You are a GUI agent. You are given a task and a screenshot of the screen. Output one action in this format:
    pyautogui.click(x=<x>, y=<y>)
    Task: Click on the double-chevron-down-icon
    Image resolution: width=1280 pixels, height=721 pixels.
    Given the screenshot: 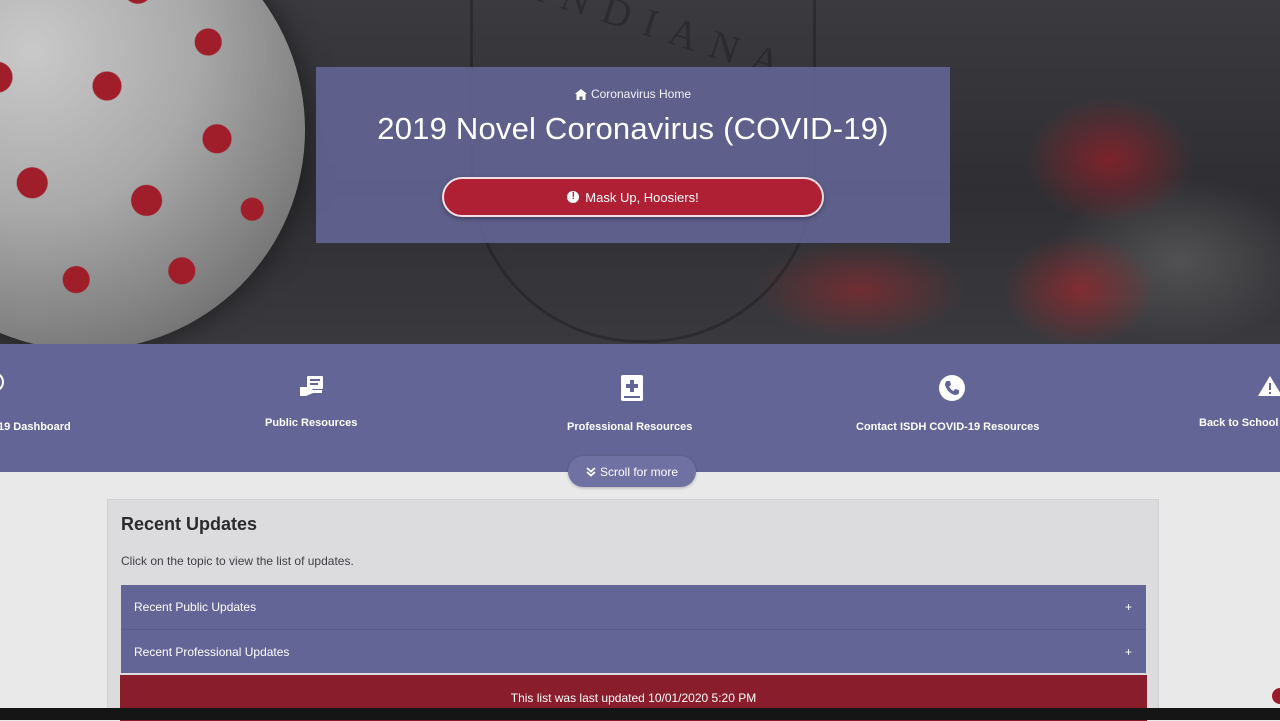 What is the action you would take?
    pyautogui.click(x=591, y=471)
    